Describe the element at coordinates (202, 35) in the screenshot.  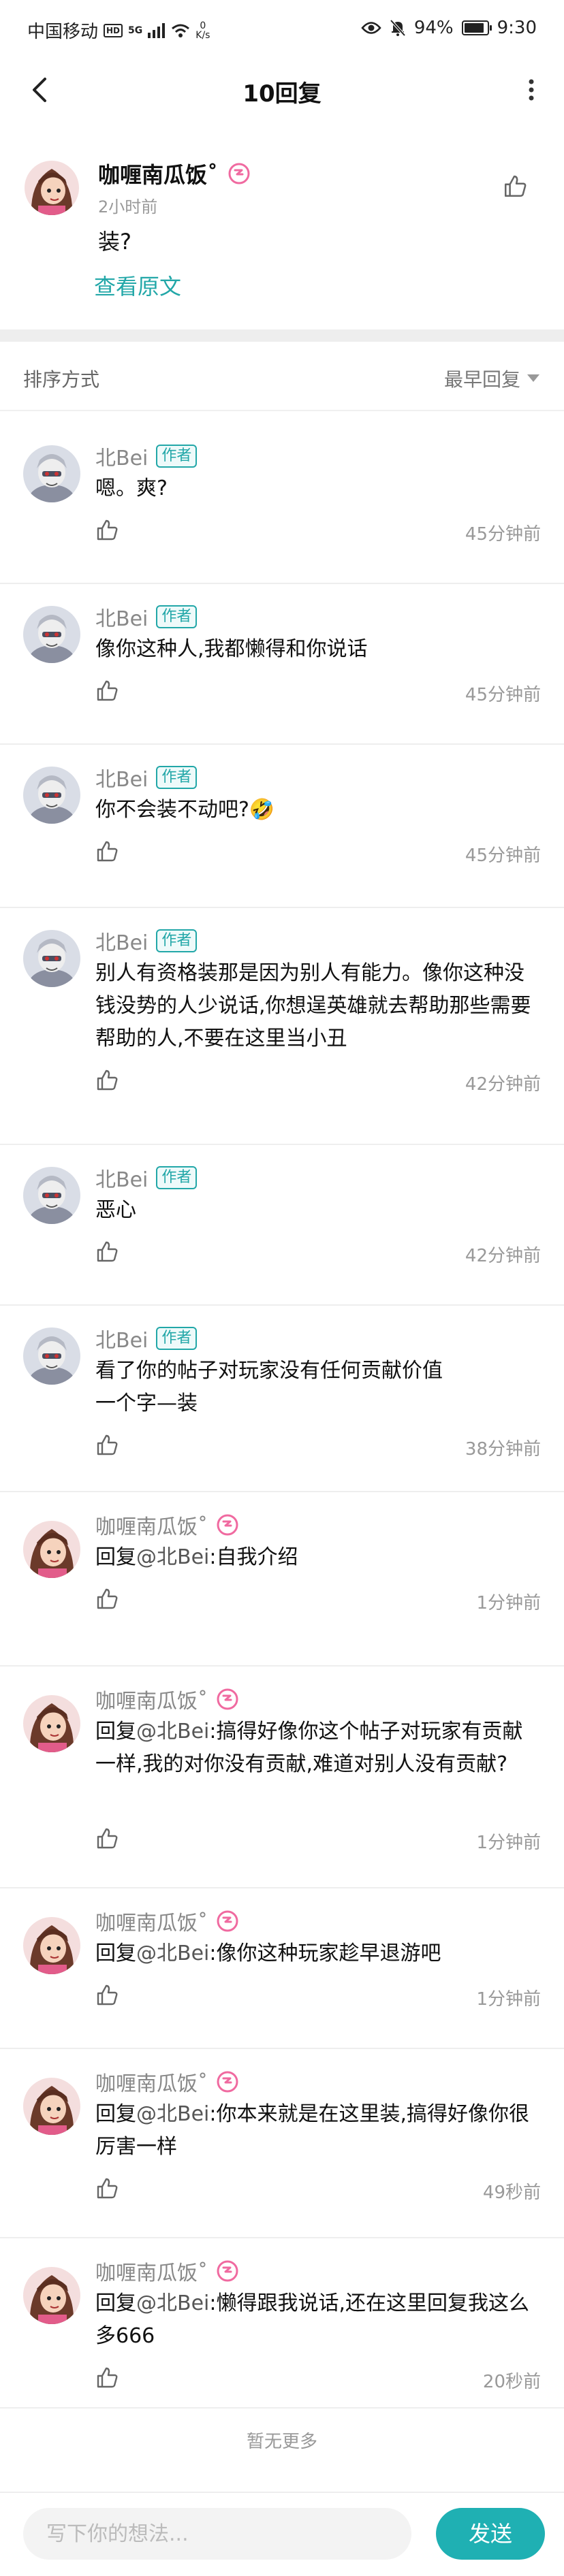
I see `net-speed-unit: K/s` at that location.